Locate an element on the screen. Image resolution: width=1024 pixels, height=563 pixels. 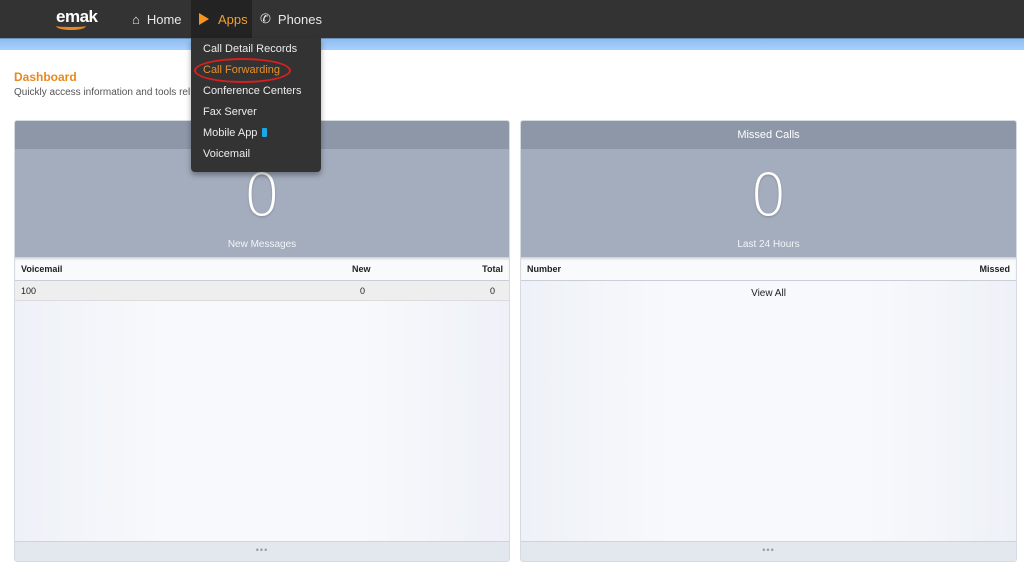
mobile-phone-icon is located at coordinates (265, 132).